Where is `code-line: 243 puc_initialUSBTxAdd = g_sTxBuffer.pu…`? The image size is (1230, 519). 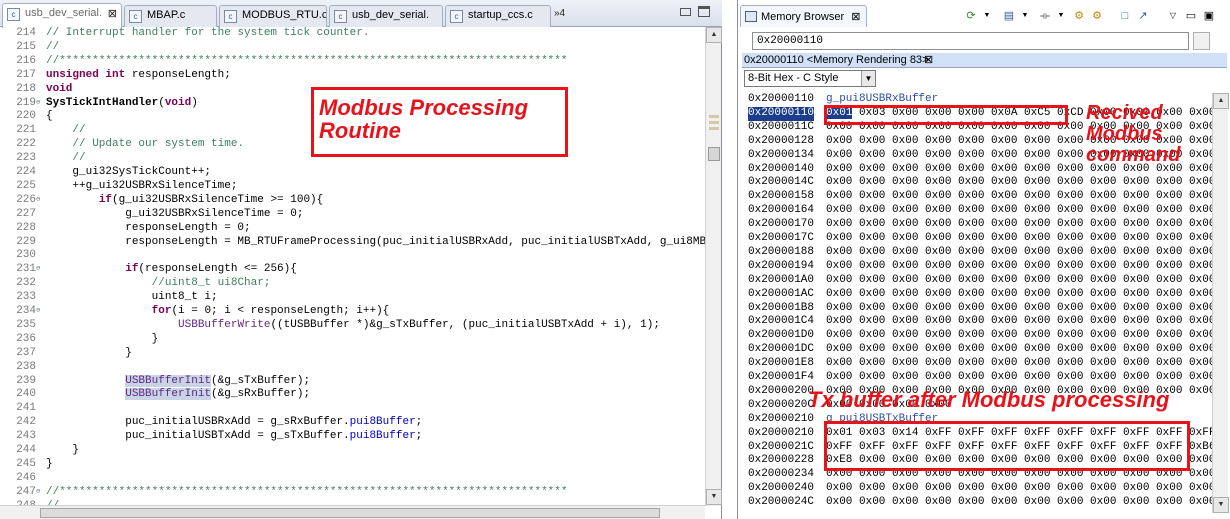
code-line: 243 puc_initialUSBTxAdd = g_sTxBuffer.pu… is located at coordinates (352, 437).